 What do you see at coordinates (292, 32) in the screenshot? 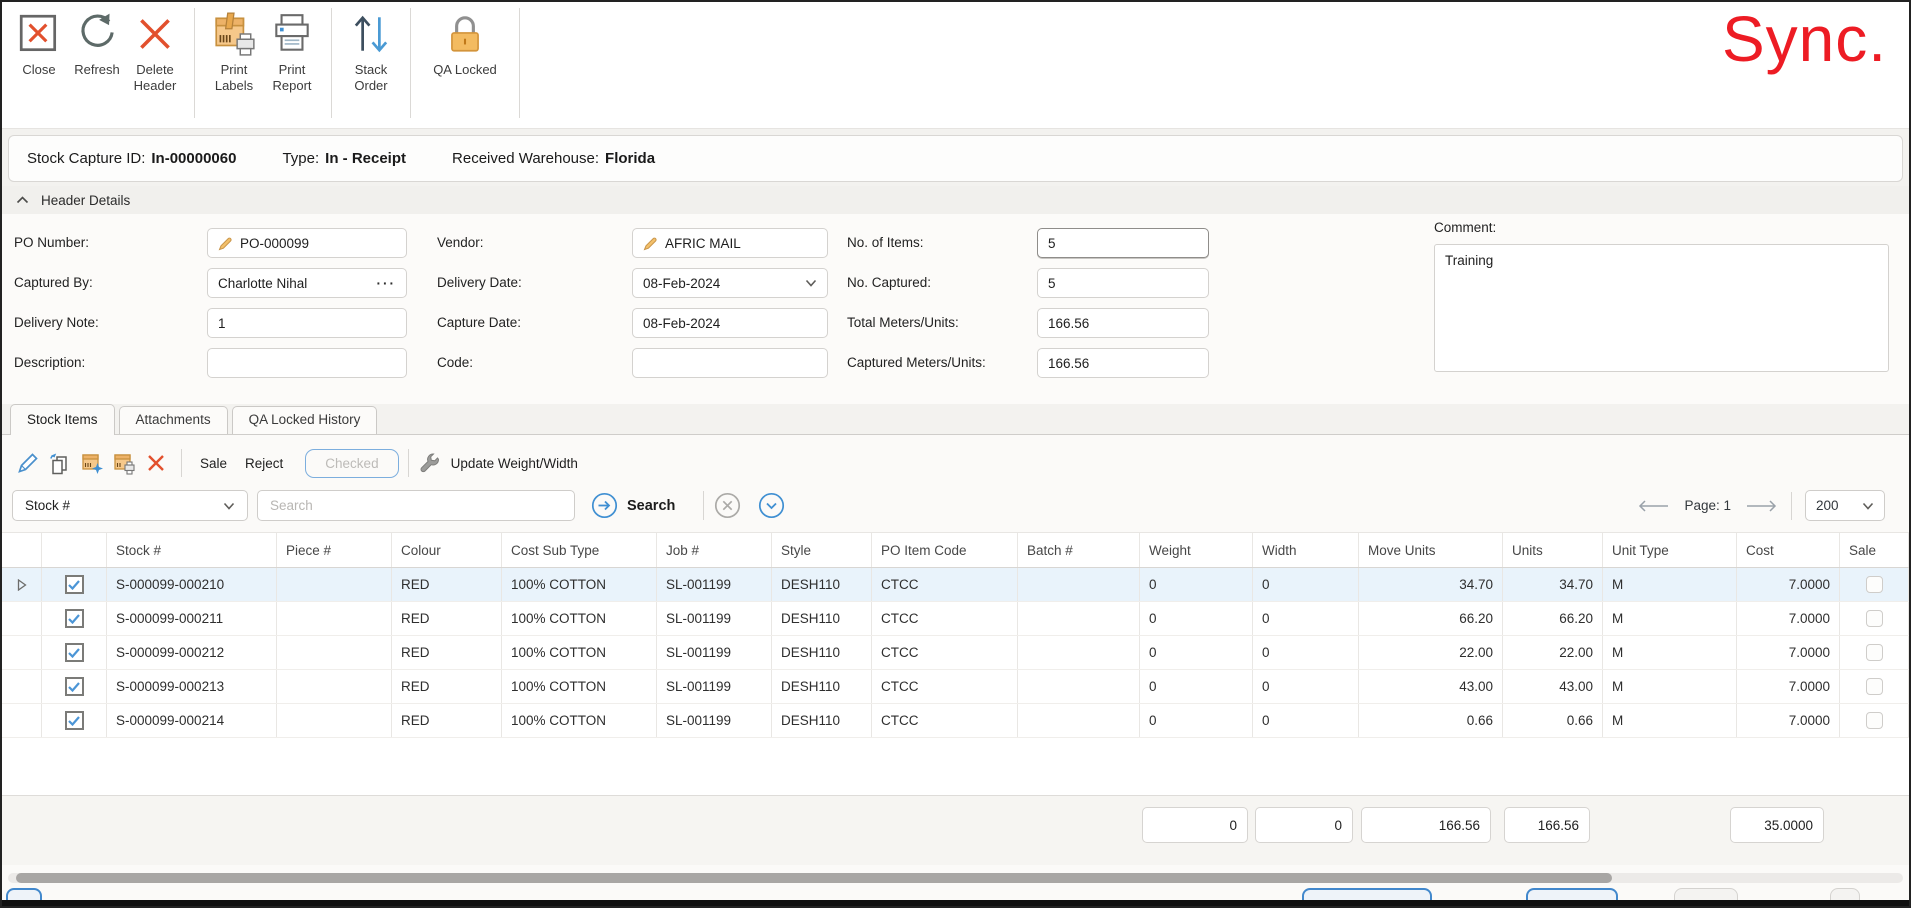
I see `printer-icon` at bounding box center [292, 32].